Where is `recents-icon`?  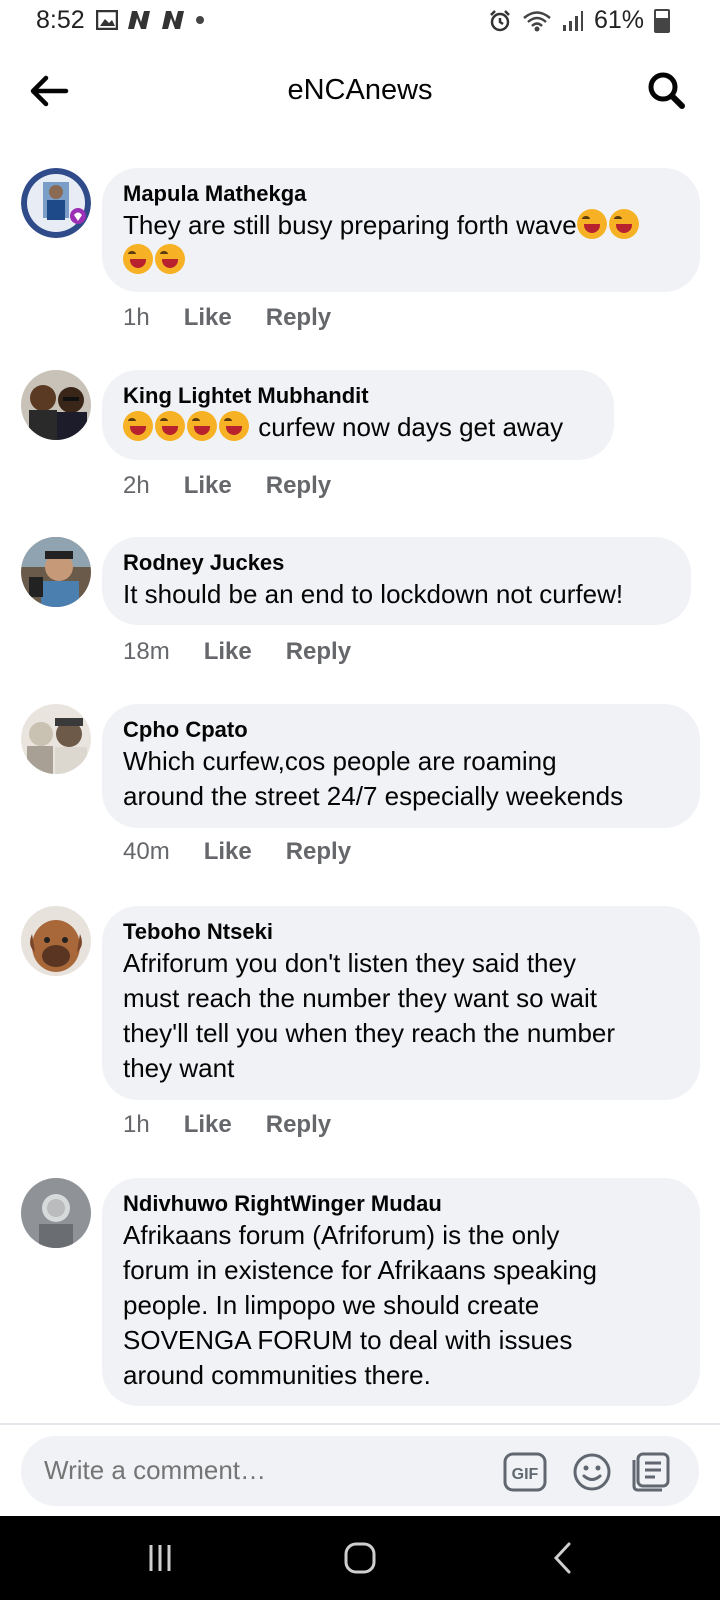 recents-icon is located at coordinates (160, 1558).